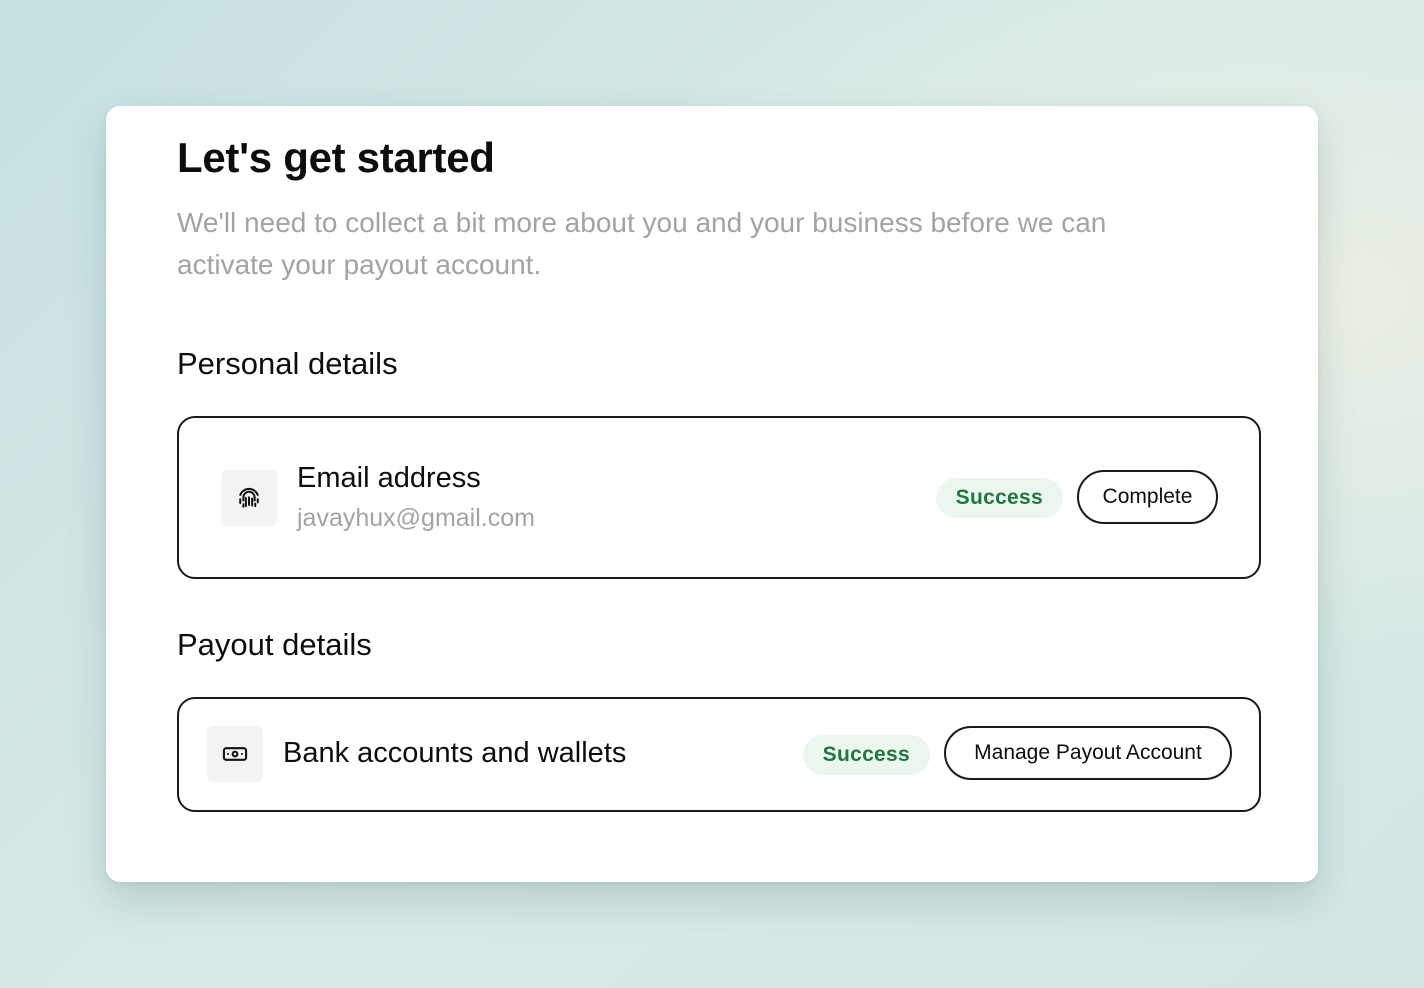 The height and width of the screenshot is (988, 1424). What do you see at coordinates (1147, 497) in the screenshot?
I see `complete-button: Complete` at bounding box center [1147, 497].